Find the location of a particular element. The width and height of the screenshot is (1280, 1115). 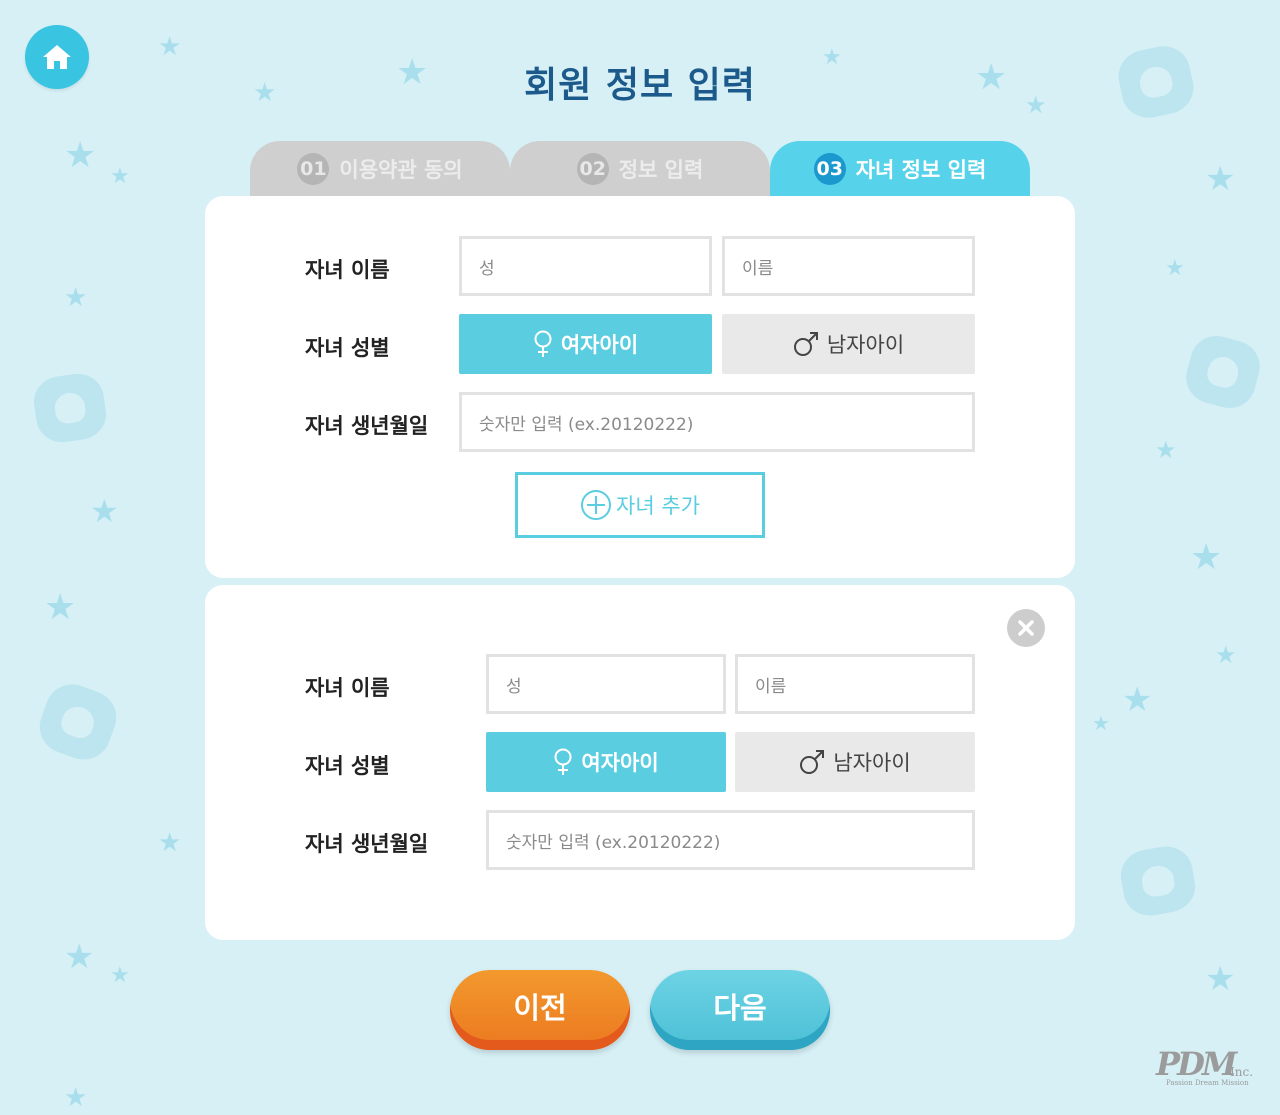

company-logo: PDM Inc. Passion Dream Mission is located at coordinates (1206, 1067).